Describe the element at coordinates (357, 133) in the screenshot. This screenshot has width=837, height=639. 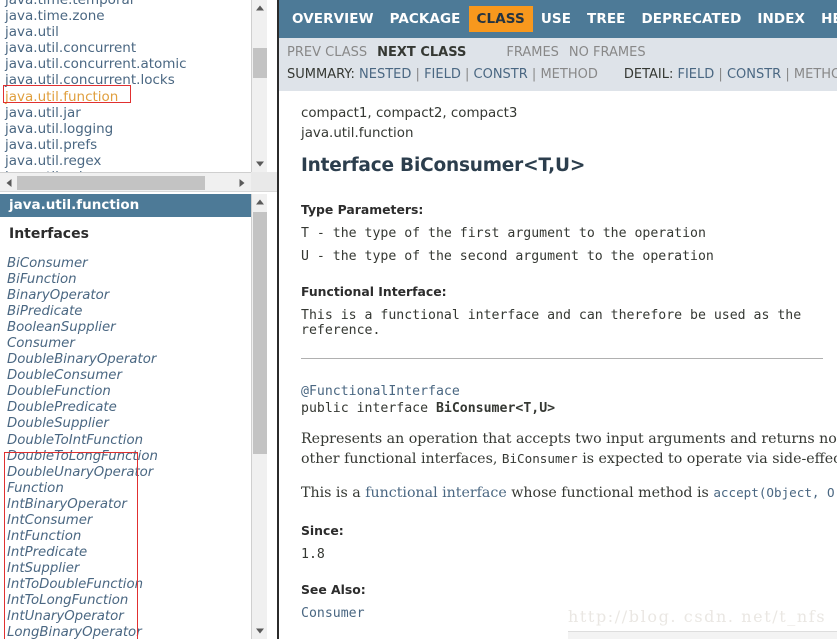
I see `package-name-line: java.util.function` at that location.